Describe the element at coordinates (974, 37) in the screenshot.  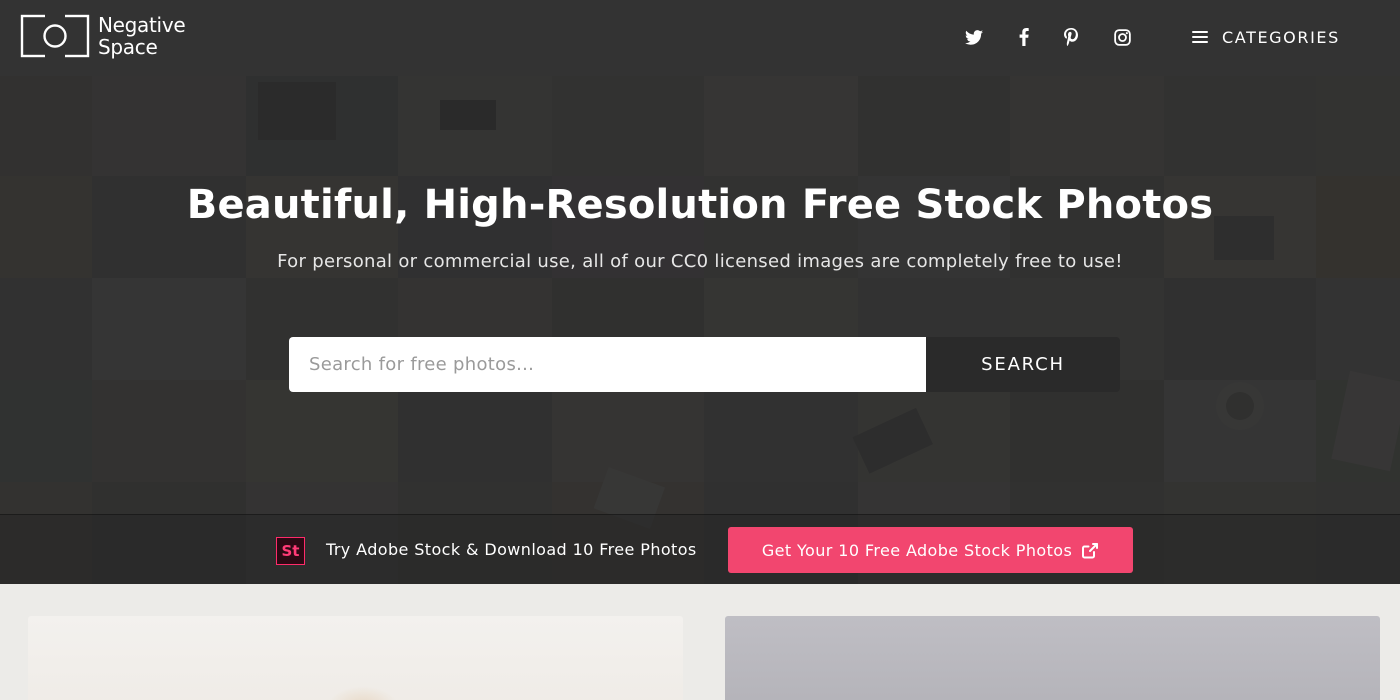
I see `twitter-icon` at that location.